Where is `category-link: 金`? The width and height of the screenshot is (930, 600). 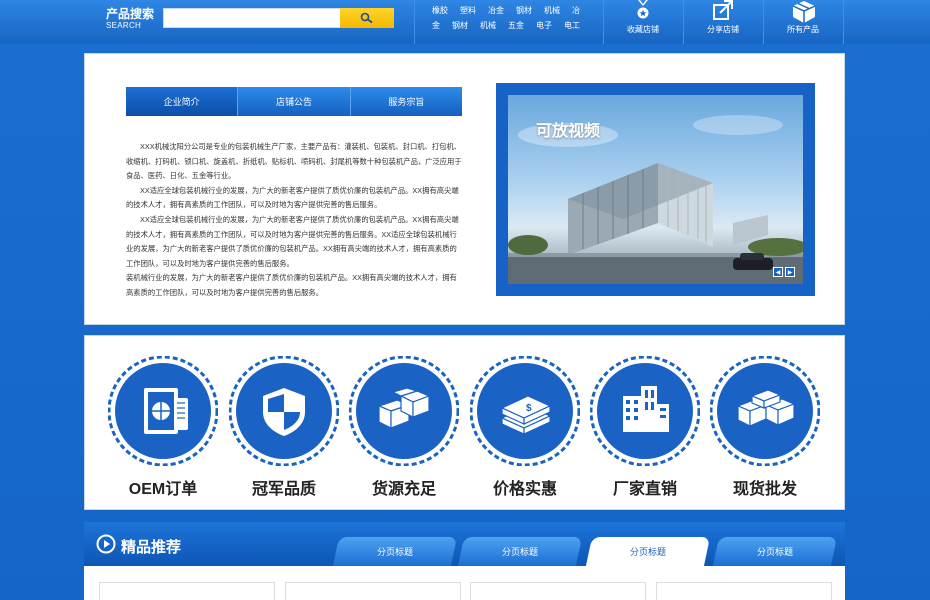 category-link: 金 is located at coordinates (436, 25).